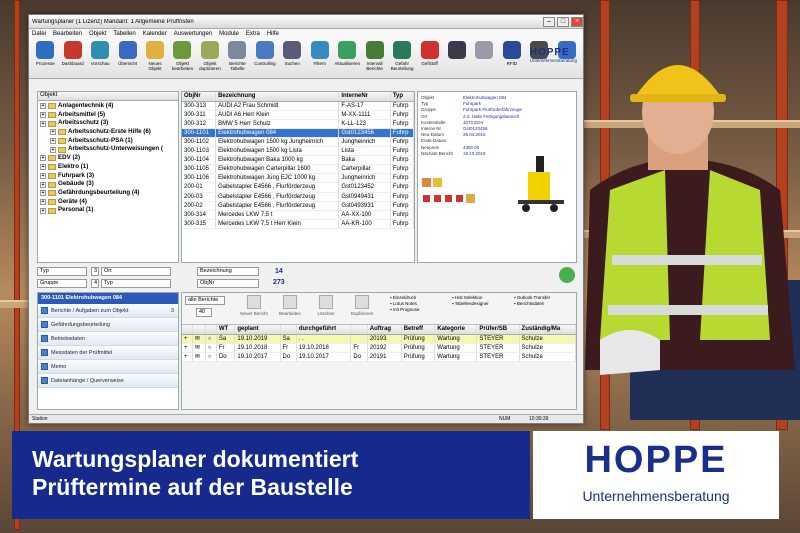 This screenshot has height=533, width=800. I want to click on report-column-header: WT, so click(226, 330).